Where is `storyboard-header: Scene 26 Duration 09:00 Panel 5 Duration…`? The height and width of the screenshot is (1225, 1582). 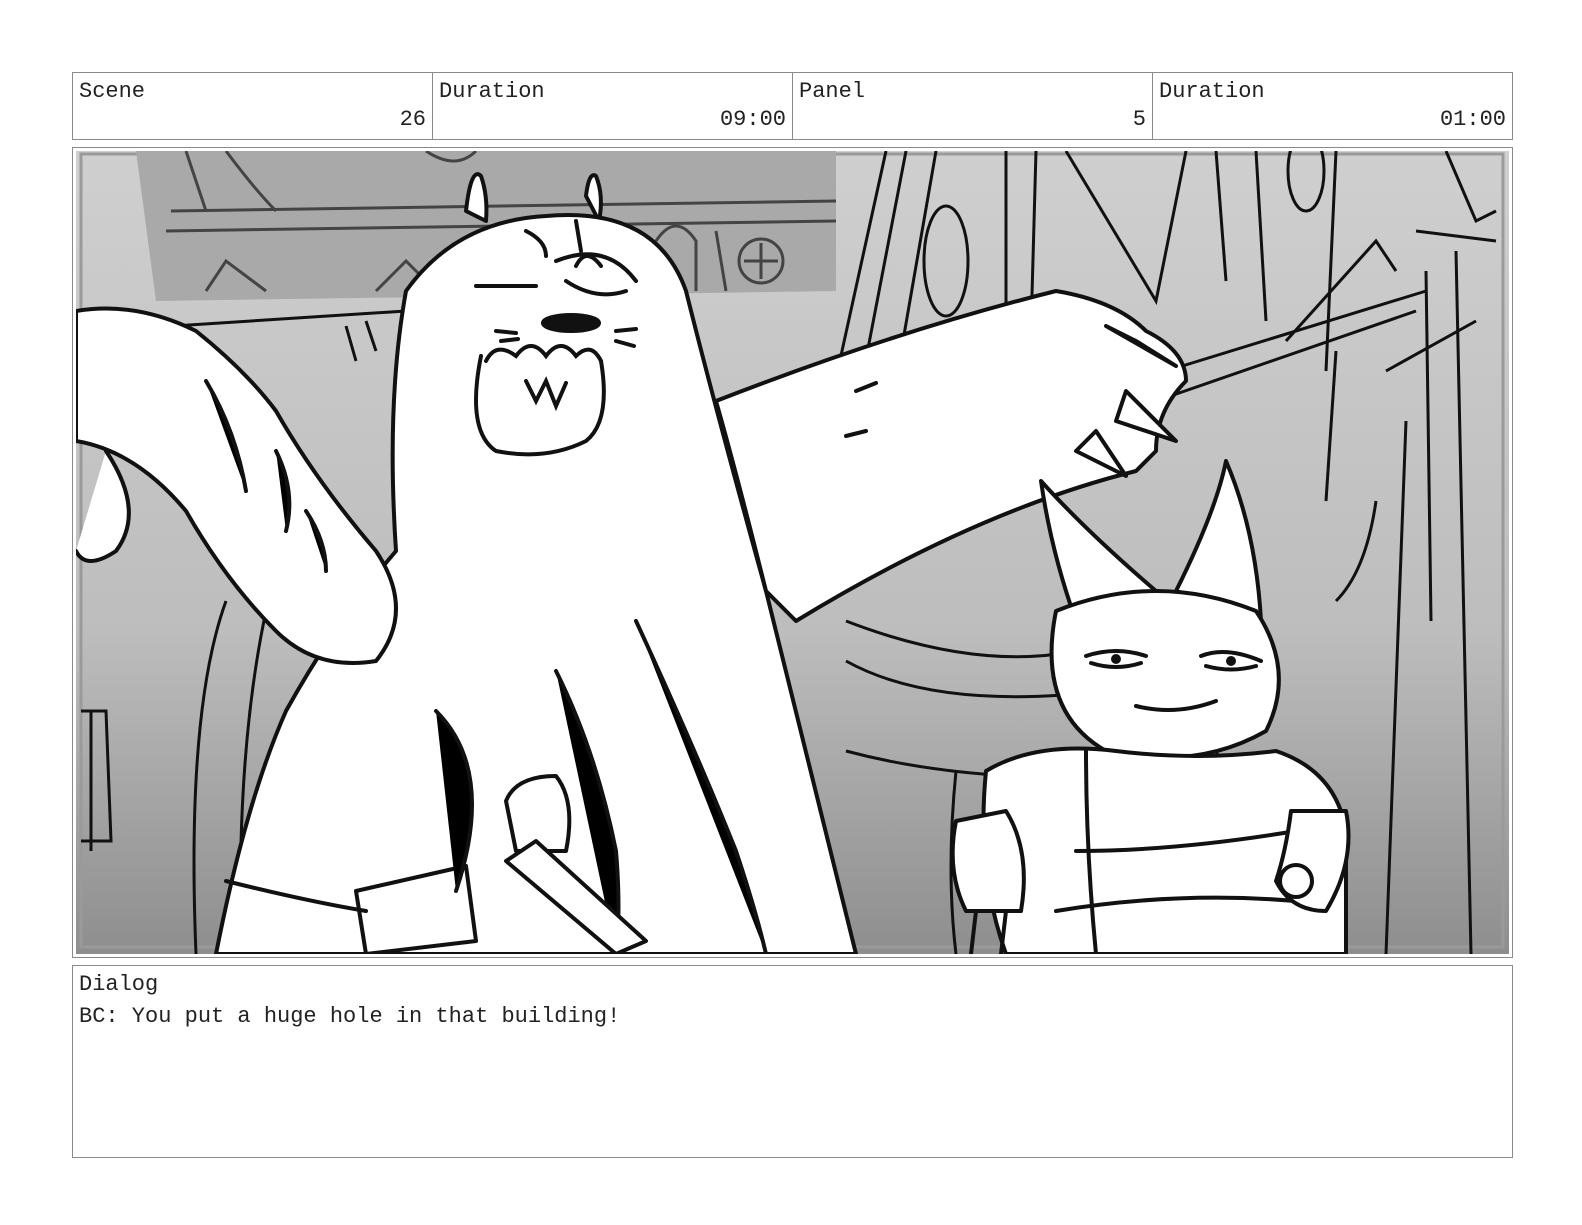 storyboard-header: Scene 26 Duration 09:00 Panel 5 Duration… is located at coordinates (792, 106).